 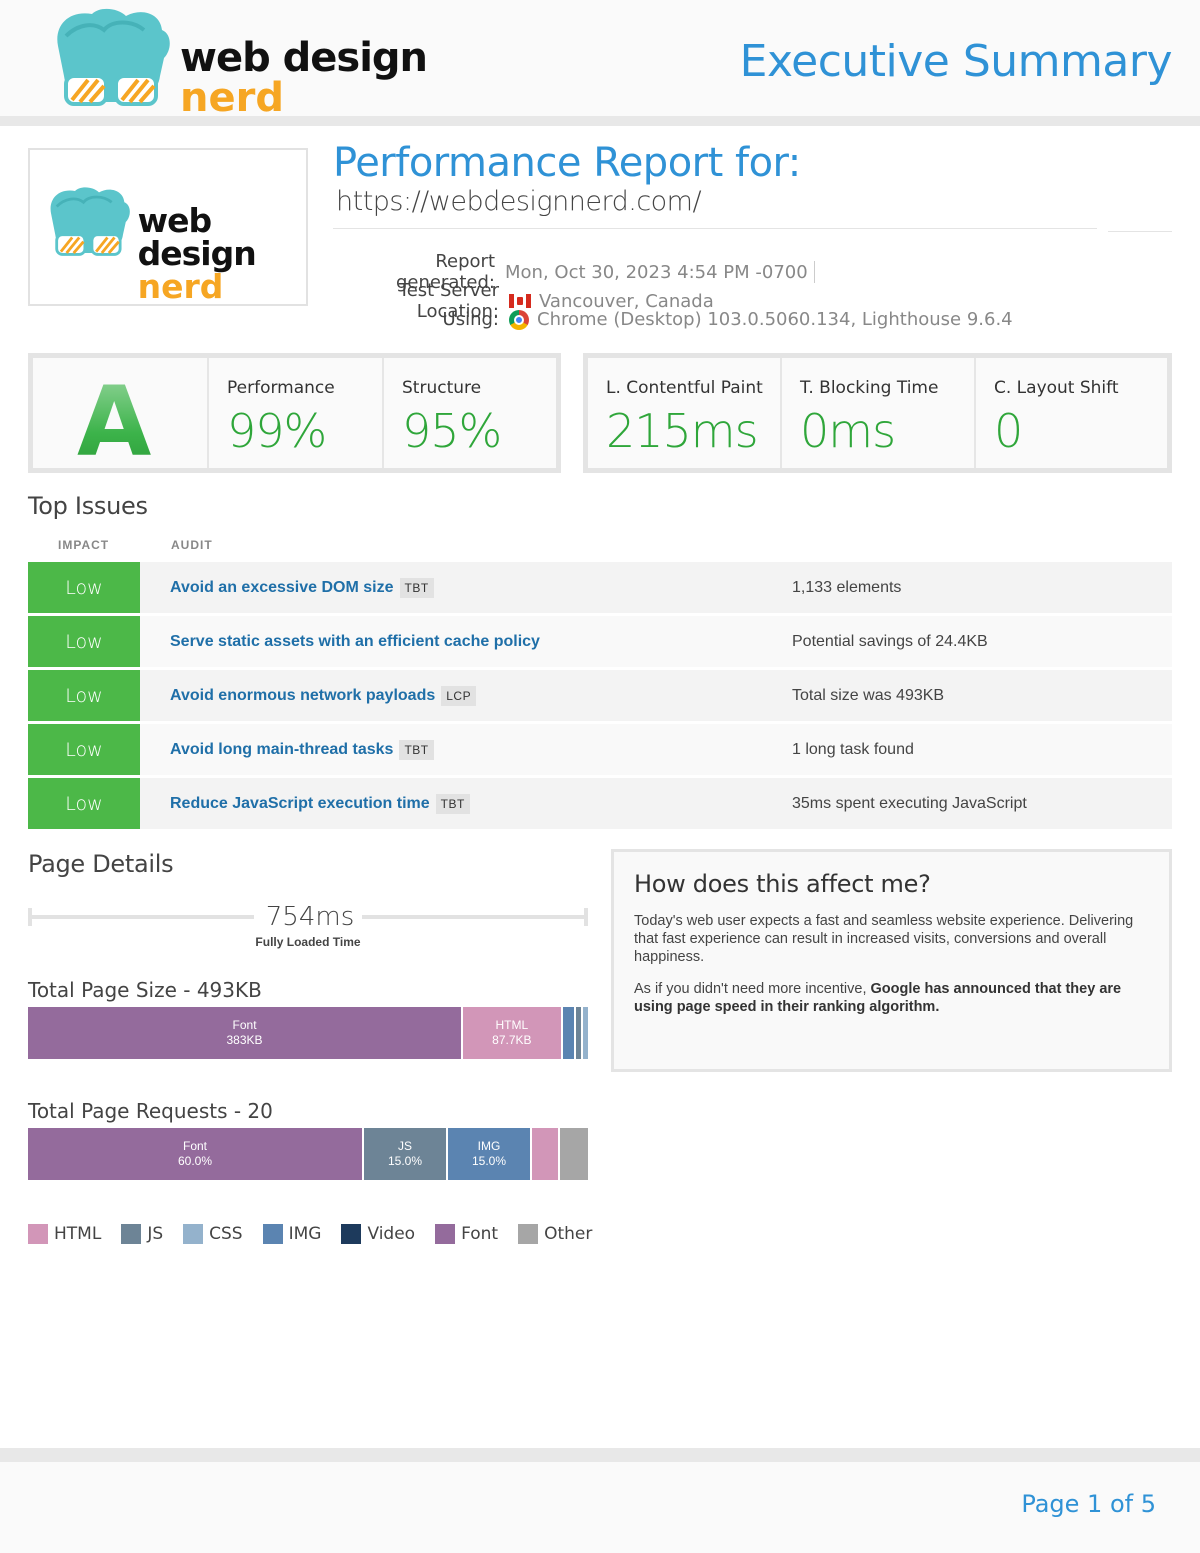 I want to click on grade-panel: A Performance 99% Structure 95%, so click(x=294, y=415).